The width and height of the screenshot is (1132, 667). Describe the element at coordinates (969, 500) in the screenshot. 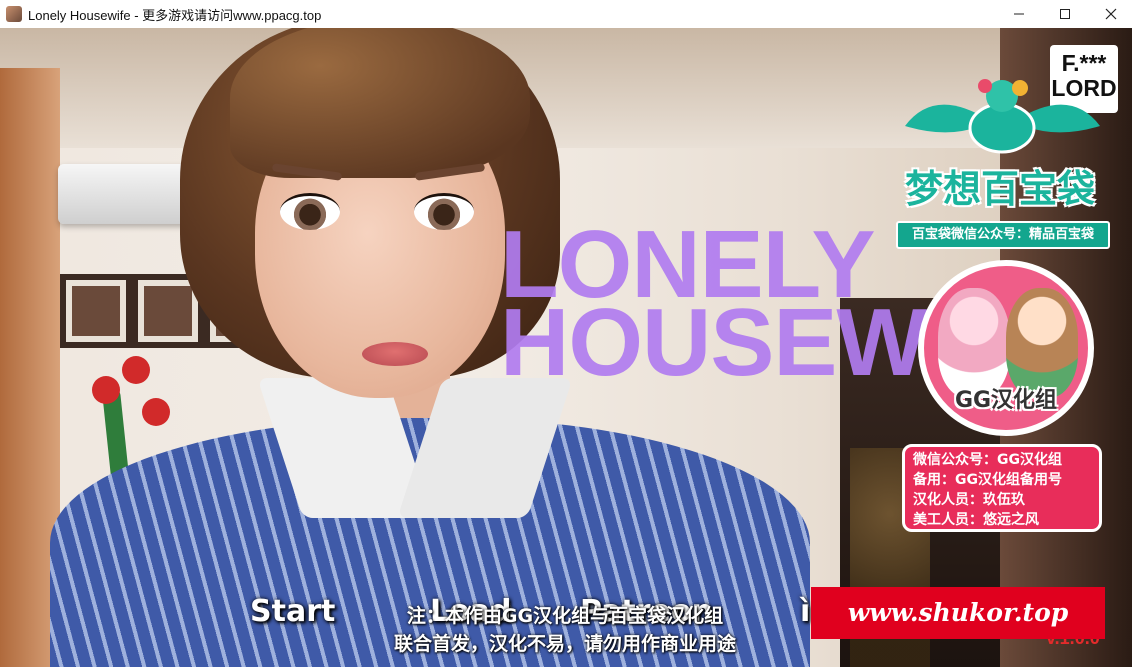

I see `gg-info-line: 汉化人员：玖伍玖` at that location.